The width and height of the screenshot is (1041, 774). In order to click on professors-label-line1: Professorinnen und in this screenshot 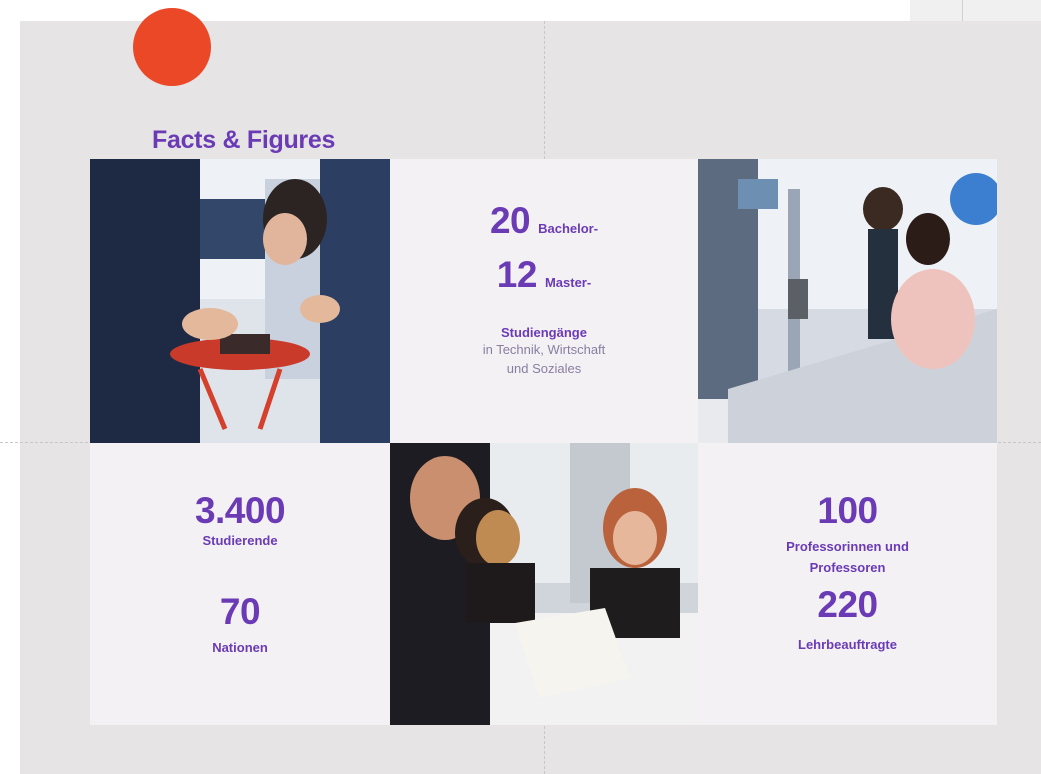, I will do `click(847, 546)`.